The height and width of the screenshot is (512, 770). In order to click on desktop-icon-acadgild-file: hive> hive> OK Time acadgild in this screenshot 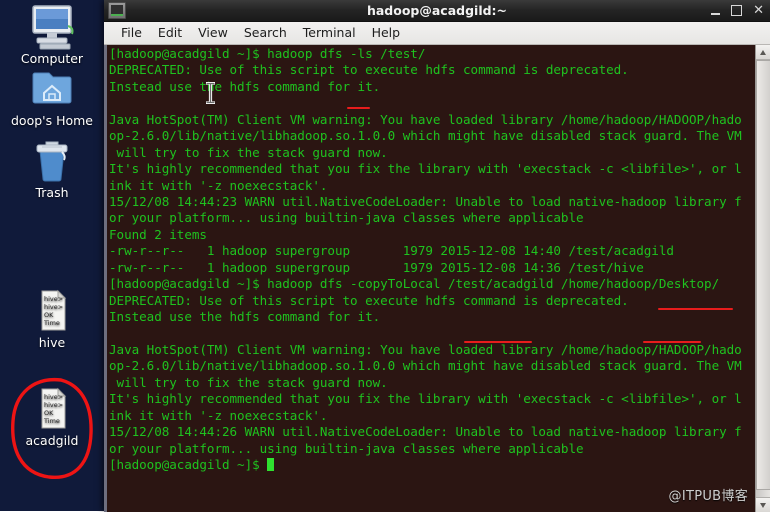, I will do `click(52, 417)`.